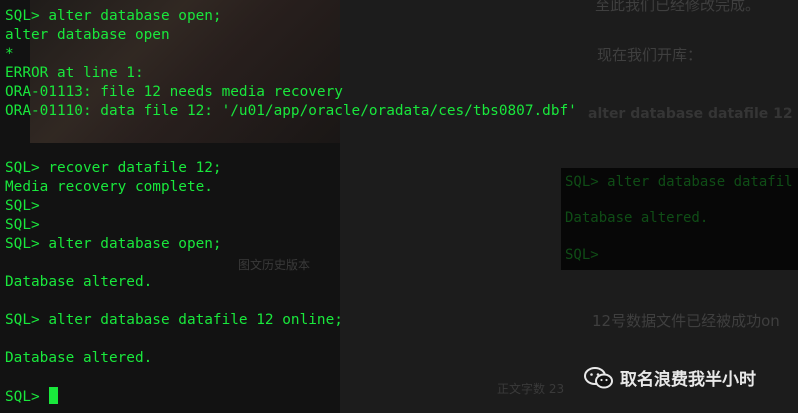 This screenshot has height=413, width=798. I want to click on terminal-line: *, so click(9, 54).